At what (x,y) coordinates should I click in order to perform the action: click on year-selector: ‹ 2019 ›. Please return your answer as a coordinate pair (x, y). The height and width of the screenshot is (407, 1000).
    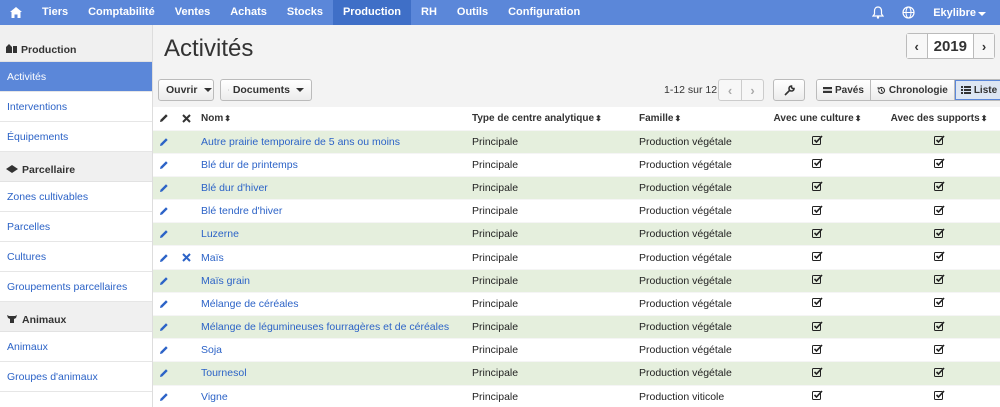
    Looking at the image, I should click on (950, 46).